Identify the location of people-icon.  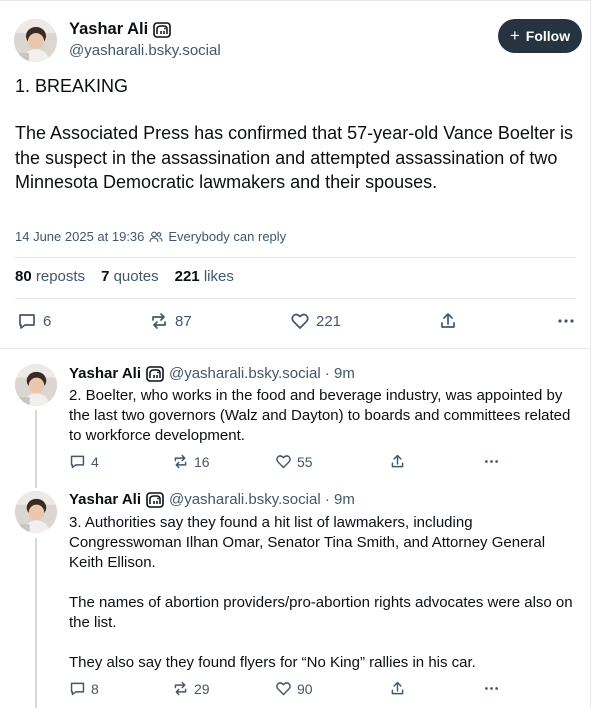
(156, 236).